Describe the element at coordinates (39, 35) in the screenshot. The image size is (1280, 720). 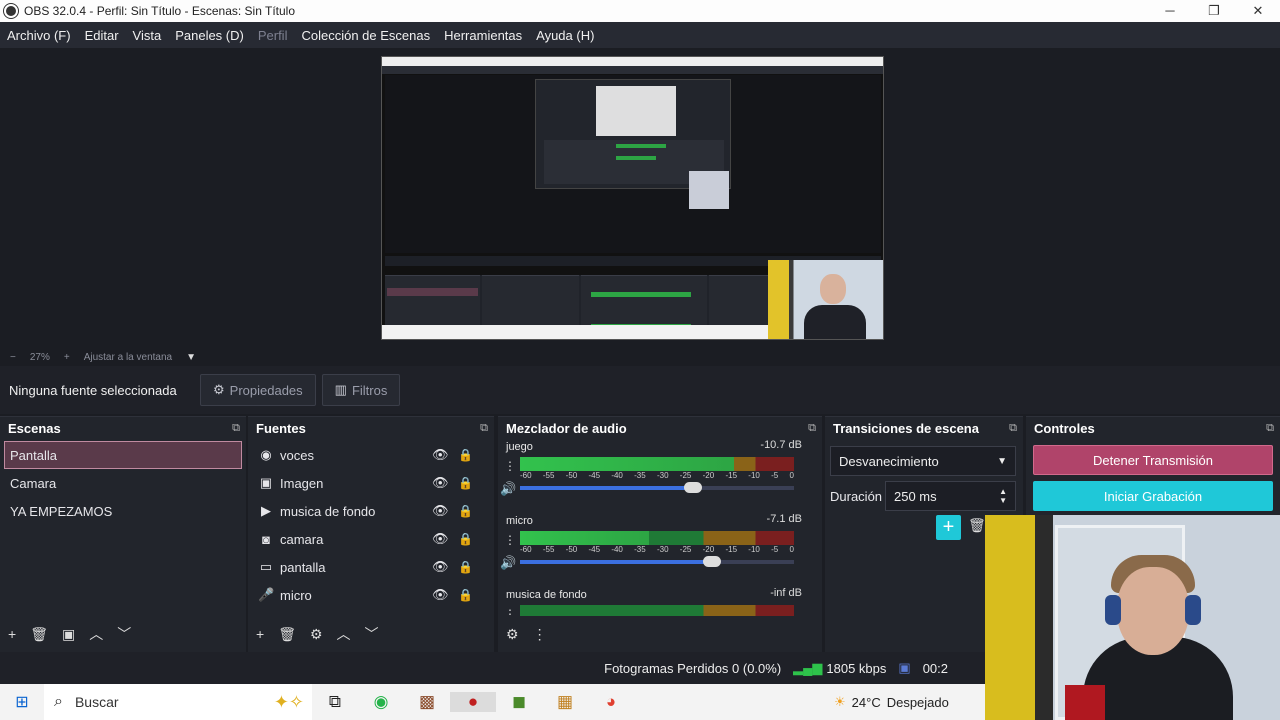
I see `menu-archivo: Archivo (F)` at that location.